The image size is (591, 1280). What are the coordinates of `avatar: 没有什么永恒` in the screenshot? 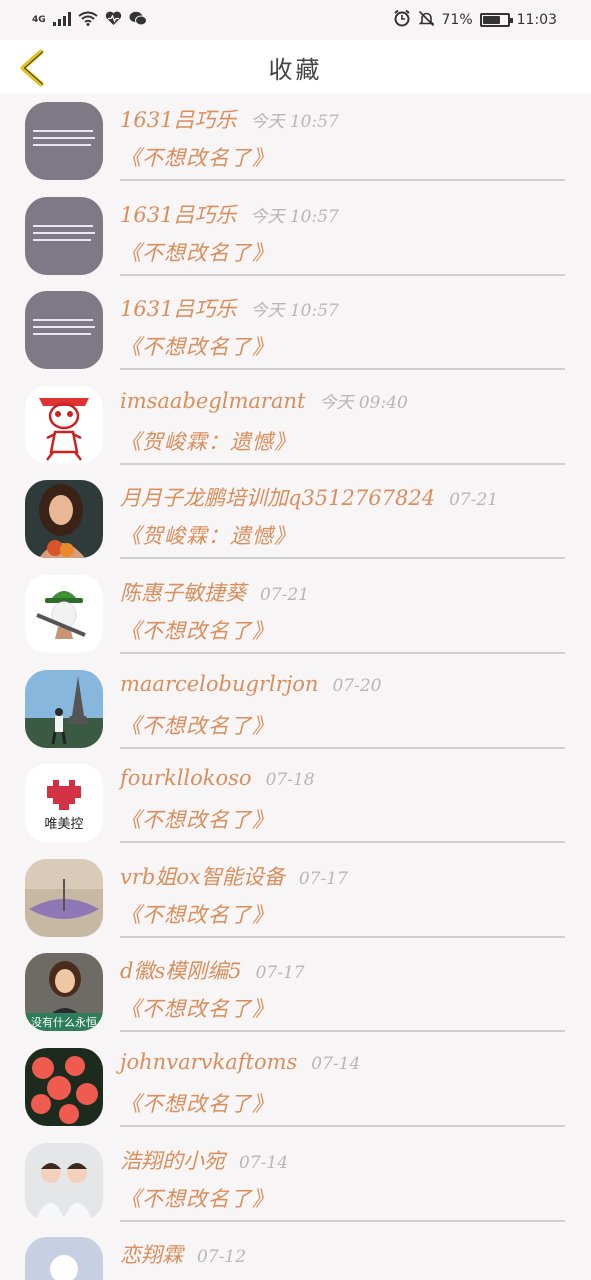 It's located at (64, 992).